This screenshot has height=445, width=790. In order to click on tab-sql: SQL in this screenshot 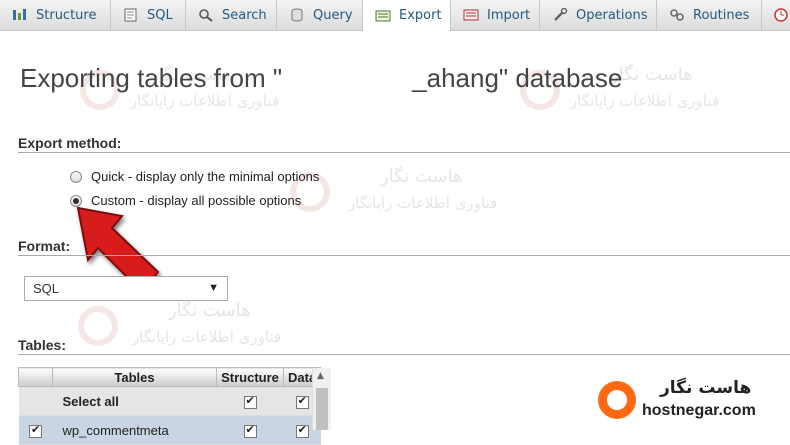, I will do `click(148, 15)`.